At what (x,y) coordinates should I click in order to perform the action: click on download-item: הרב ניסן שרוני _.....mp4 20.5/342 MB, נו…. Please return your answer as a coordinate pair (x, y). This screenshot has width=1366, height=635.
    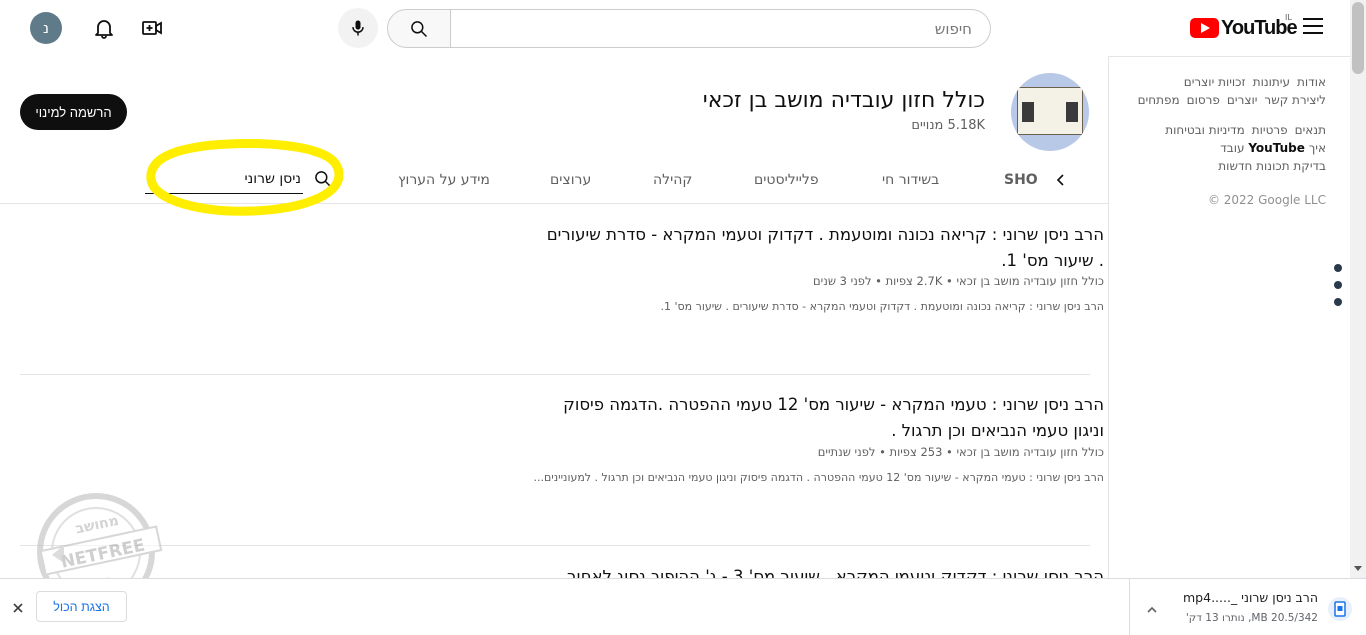
    Looking at the image, I should click on (1247, 607).